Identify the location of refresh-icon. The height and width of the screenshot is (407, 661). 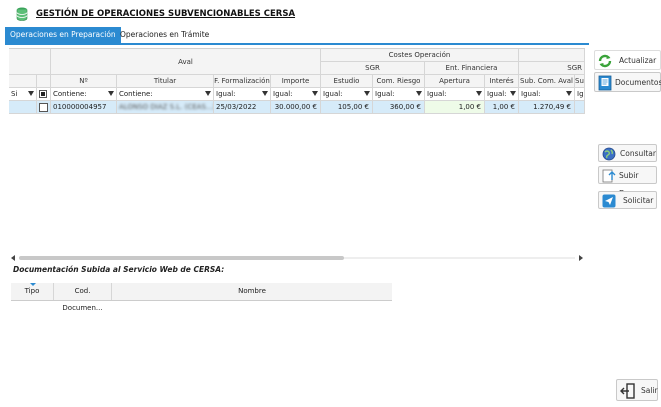
(605, 61).